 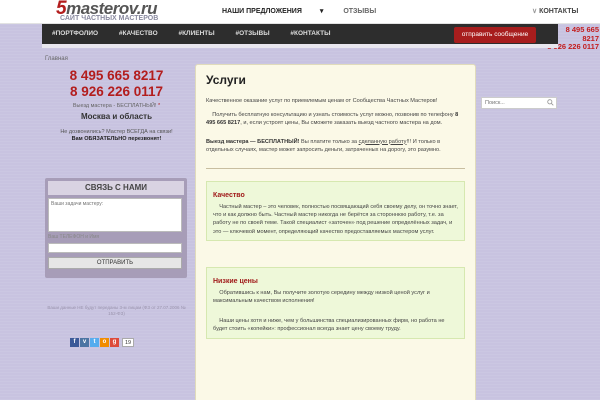 I want to click on header-phone-1: 8 495 665 8217, so click(x=573, y=34).